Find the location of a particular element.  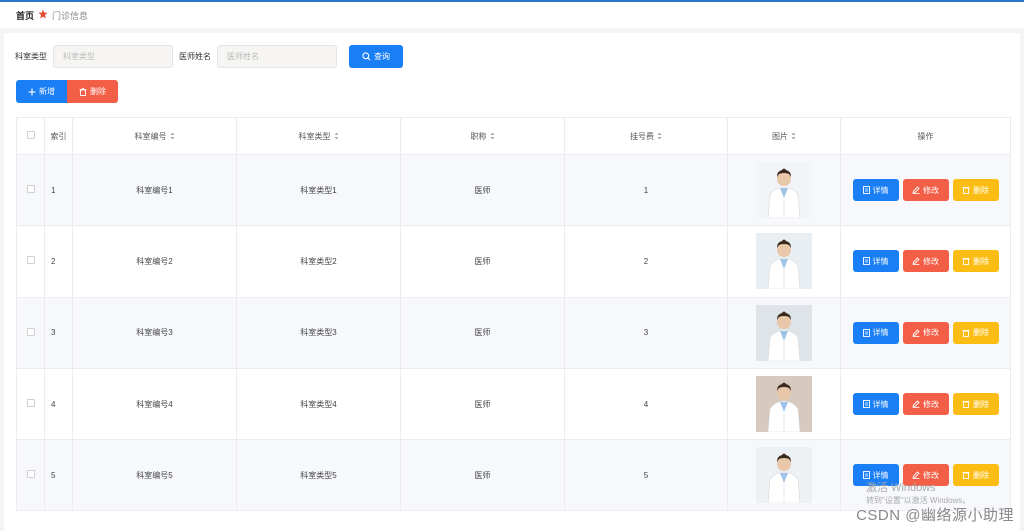

breadcrumb-home: 首页 is located at coordinates (25, 15).